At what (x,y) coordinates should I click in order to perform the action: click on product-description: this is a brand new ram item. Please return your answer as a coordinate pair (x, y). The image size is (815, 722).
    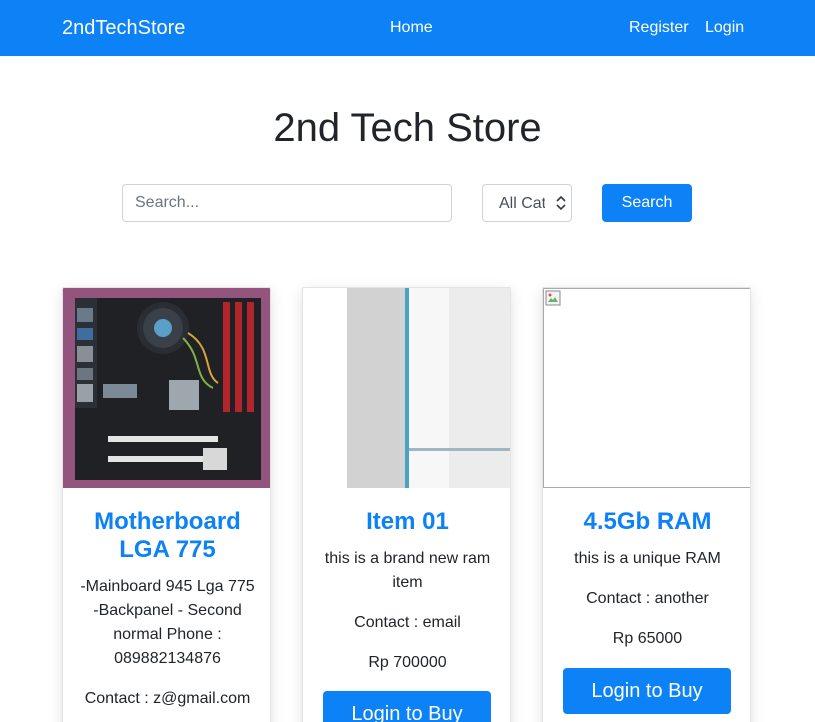
    Looking at the image, I should click on (407, 570).